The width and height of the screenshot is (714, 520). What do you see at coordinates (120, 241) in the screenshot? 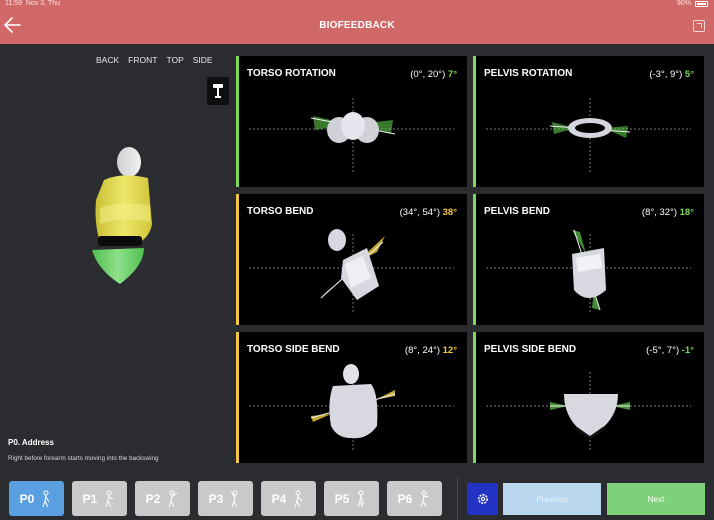
I see `avatar-belt` at bounding box center [120, 241].